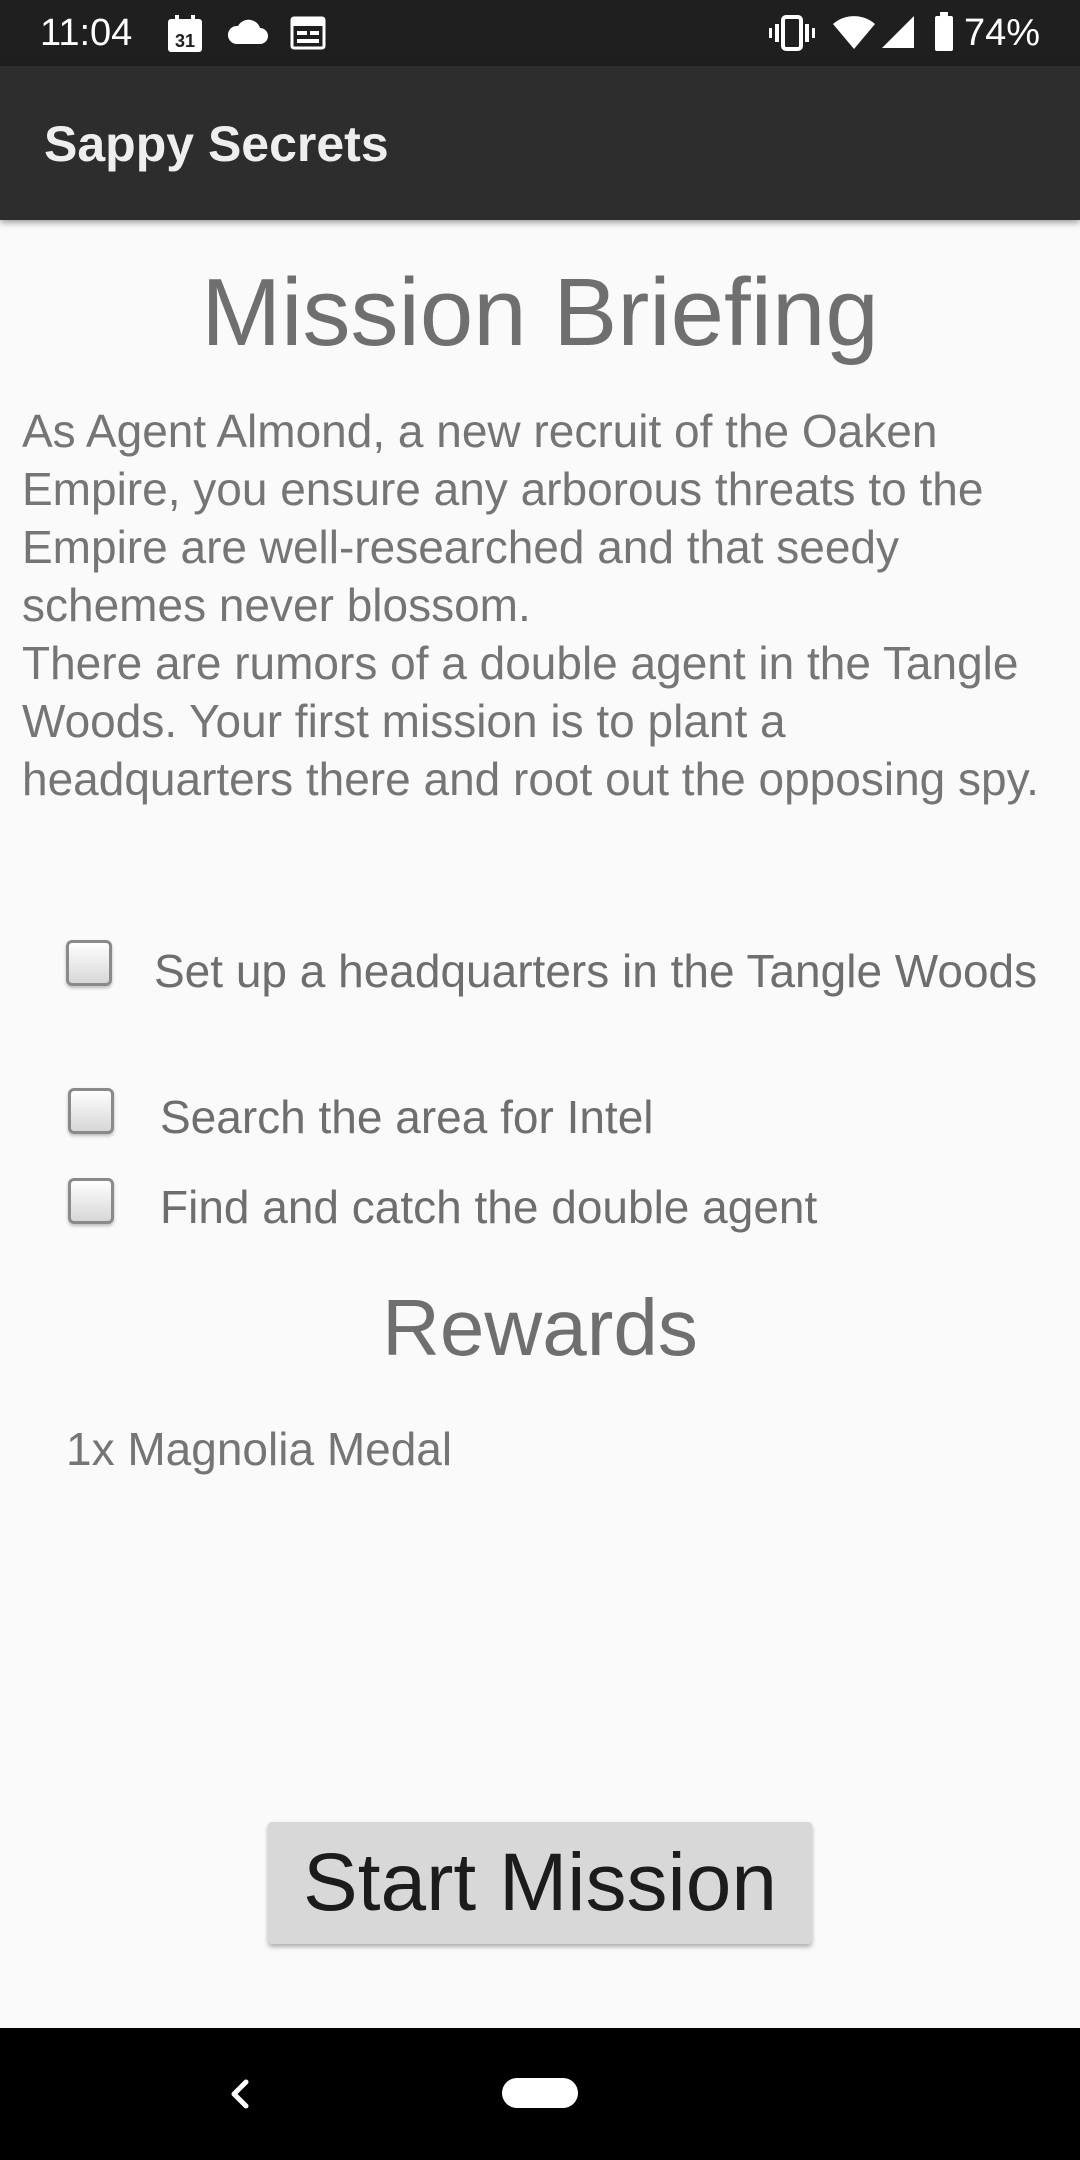 Image resolution: width=1080 pixels, height=2160 pixels. I want to click on app-bar: Sappy Secrets, so click(540, 143).